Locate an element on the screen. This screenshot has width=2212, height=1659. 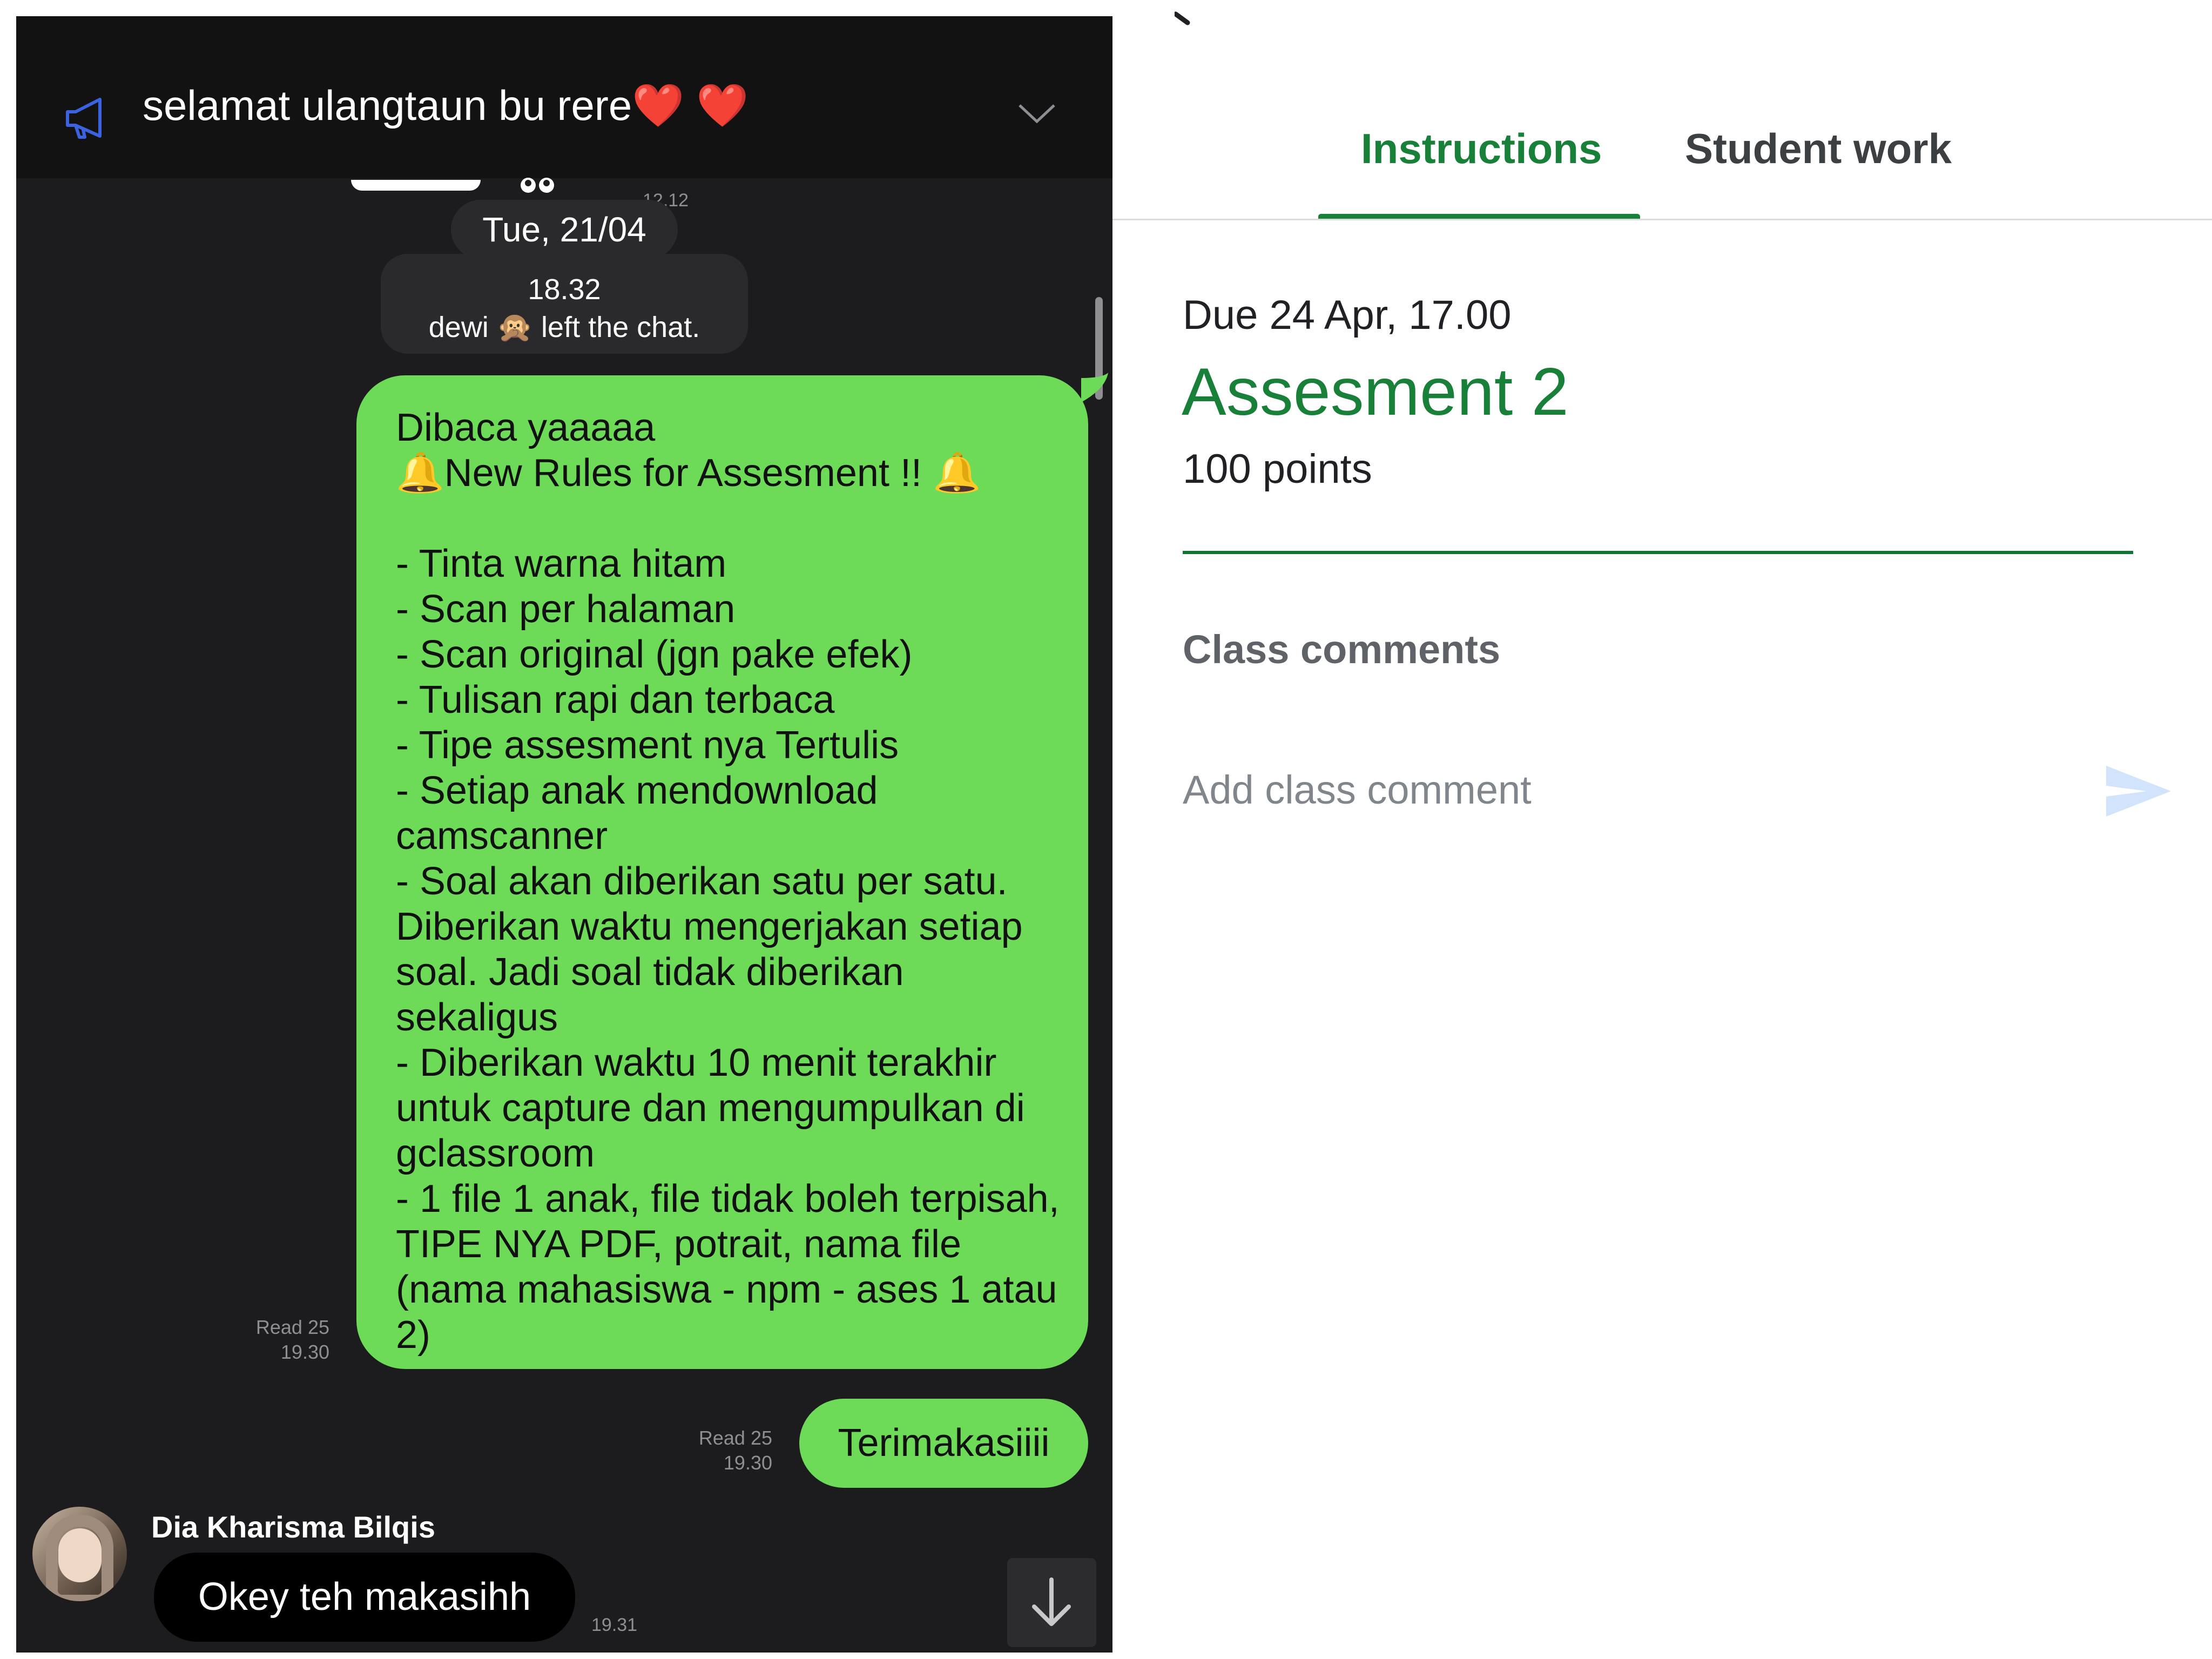
sticker-fragment is located at coordinates (452, 186).